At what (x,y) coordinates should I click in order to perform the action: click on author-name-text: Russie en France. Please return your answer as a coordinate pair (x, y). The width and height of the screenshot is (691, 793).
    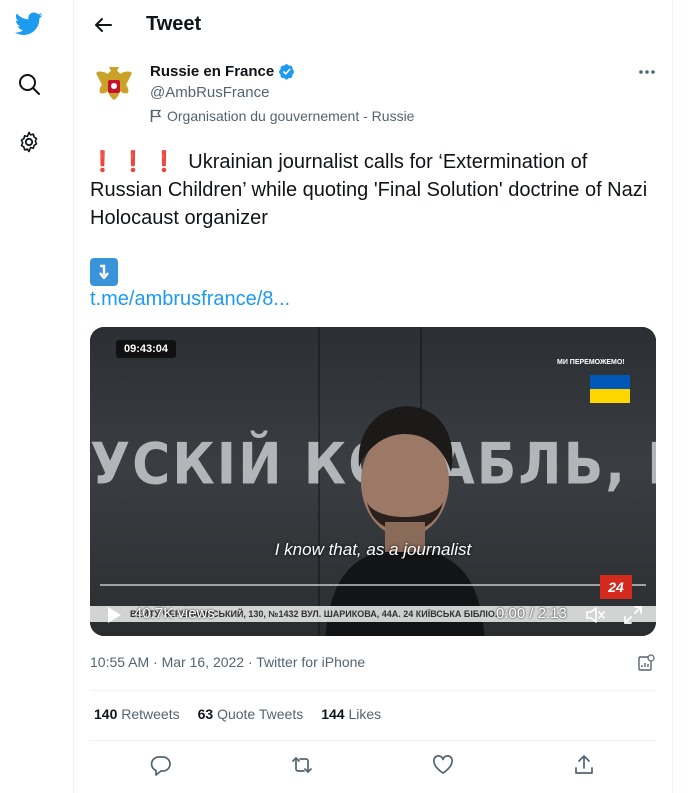
    Looking at the image, I should click on (212, 71).